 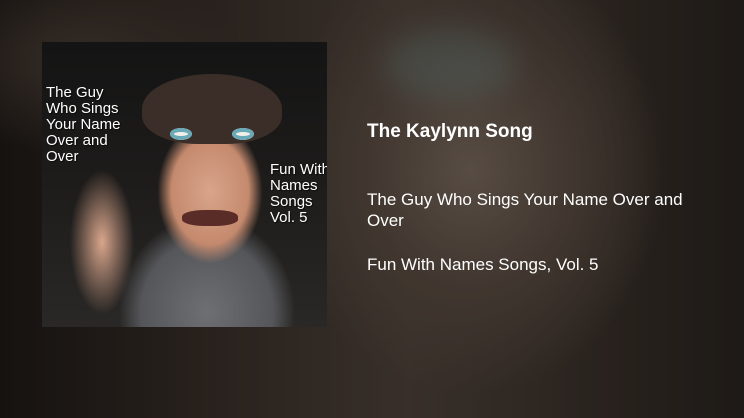 I want to click on cover-artist-line: Your Name, so click(x=83, y=124).